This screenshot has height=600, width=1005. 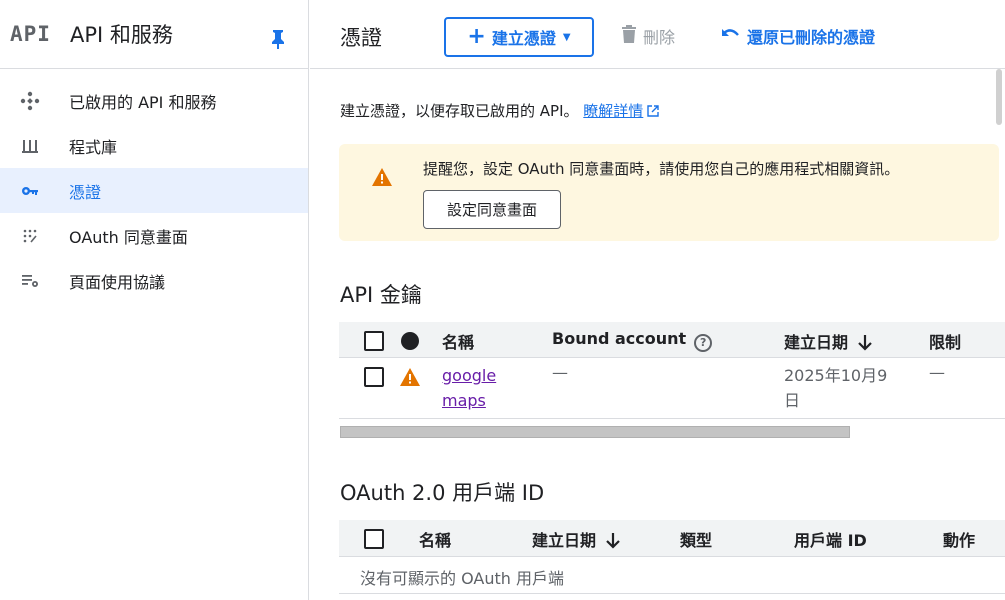 I want to click on bound-account-value: —, so click(x=560, y=372).